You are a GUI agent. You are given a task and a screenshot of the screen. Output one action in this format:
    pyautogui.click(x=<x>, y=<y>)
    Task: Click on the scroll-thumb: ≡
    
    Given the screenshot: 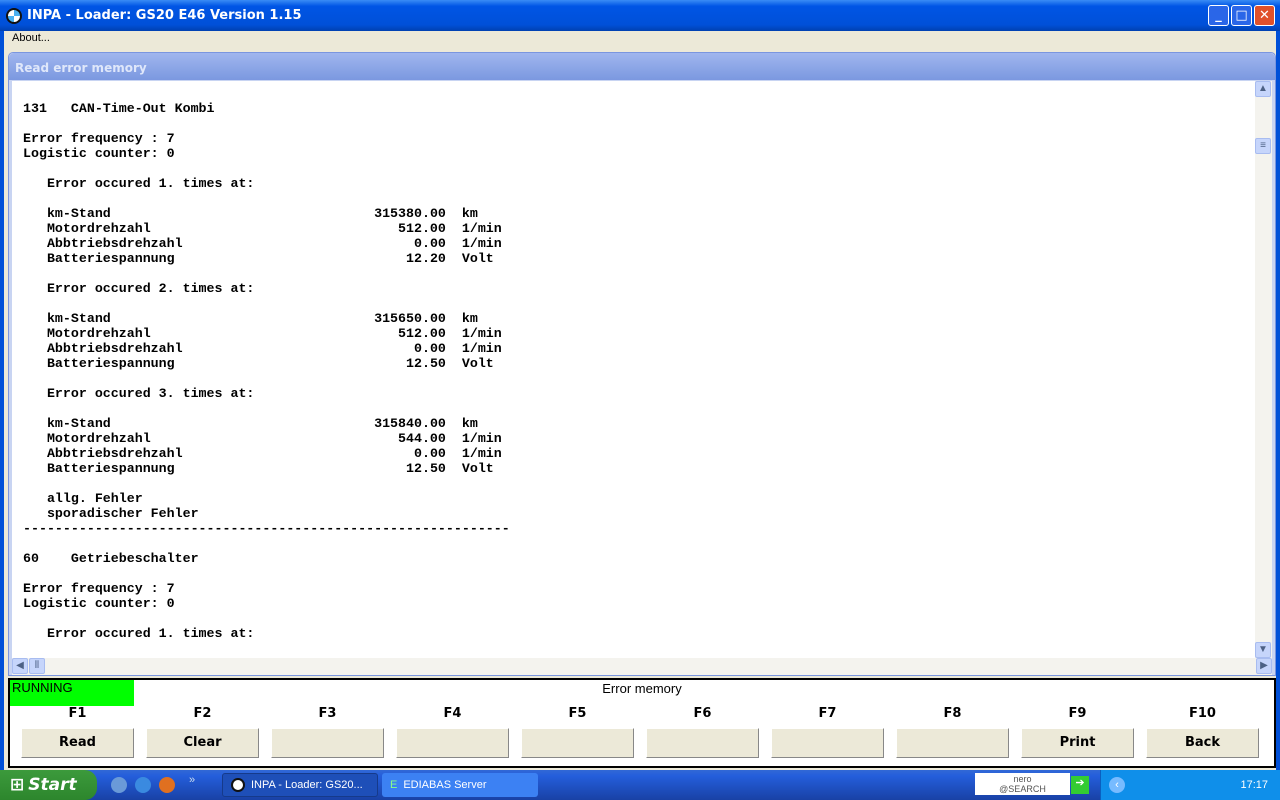 What is the action you would take?
    pyautogui.click(x=1263, y=146)
    